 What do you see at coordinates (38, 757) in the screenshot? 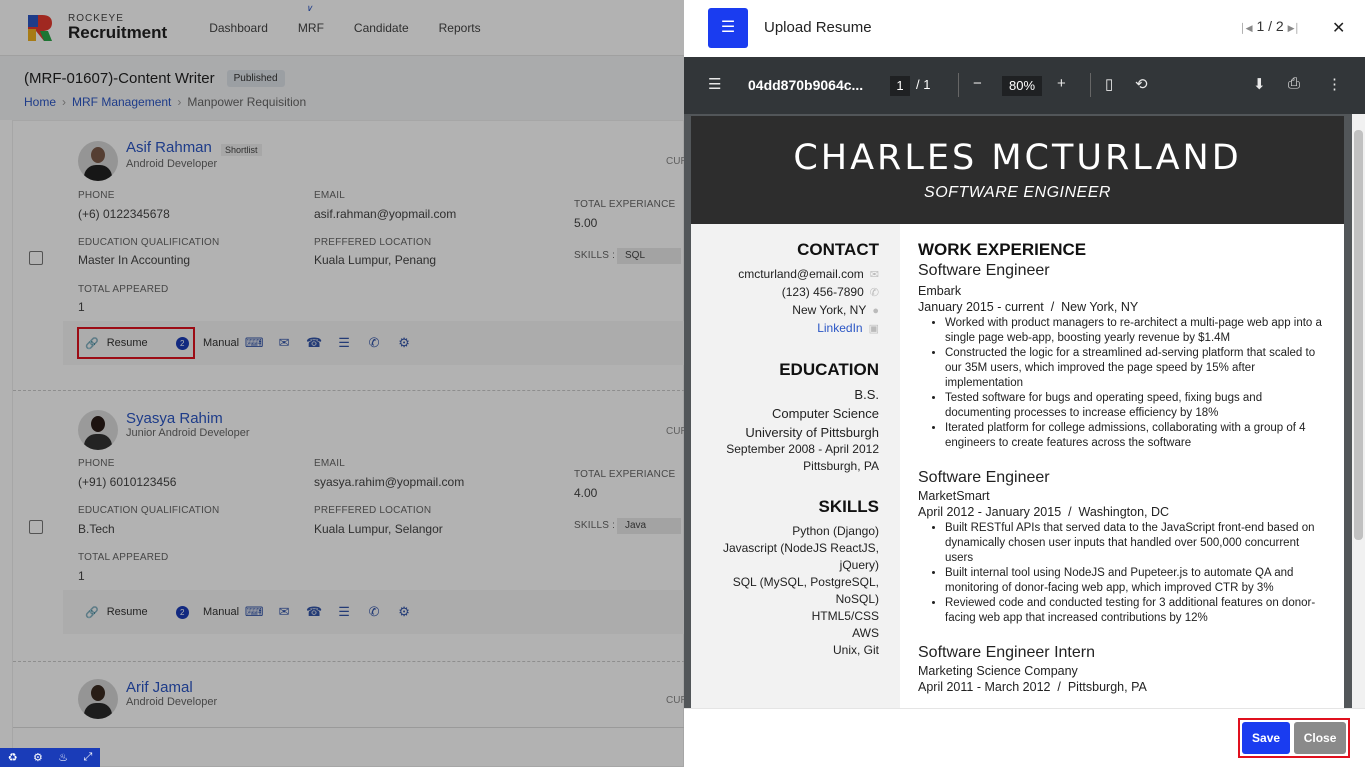
I see `settings-icon: ⚙` at bounding box center [38, 757].